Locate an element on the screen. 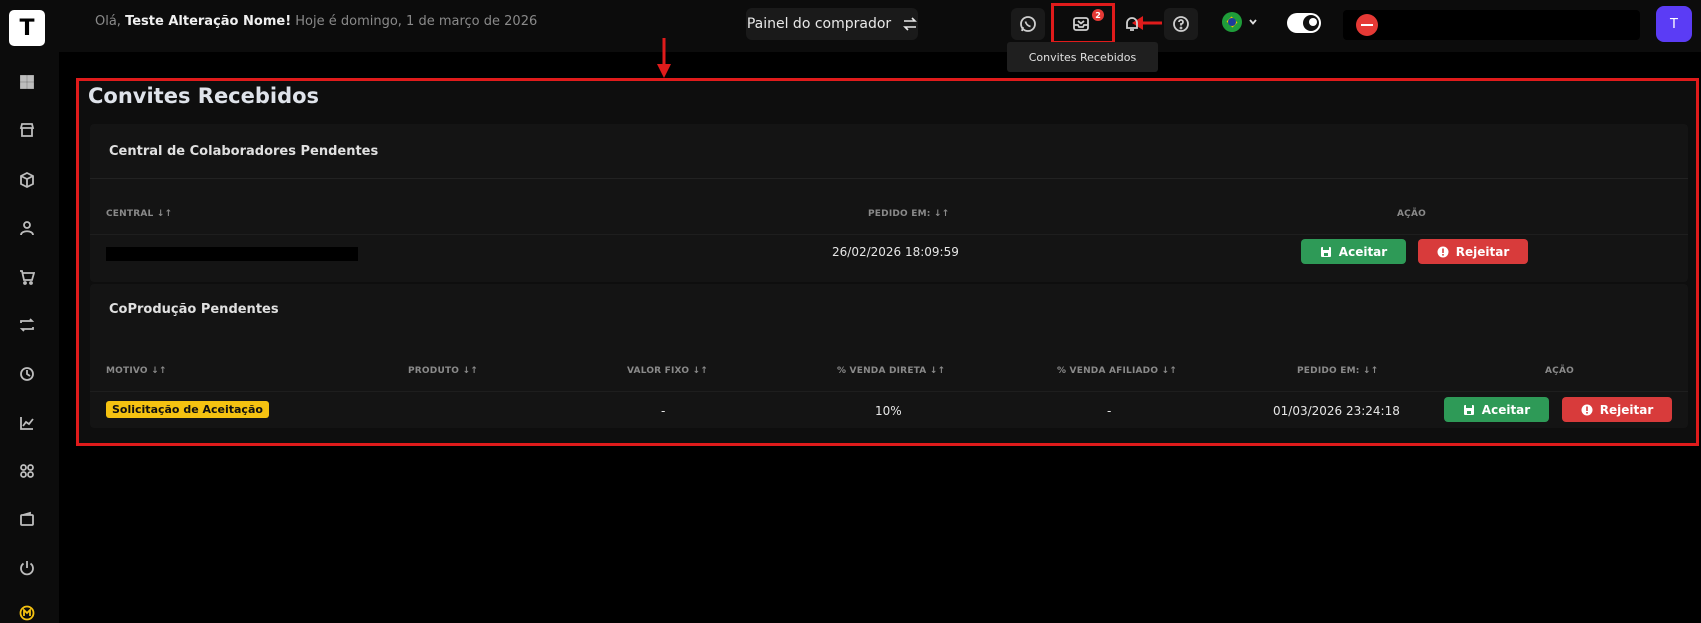  app-logo: T is located at coordinates (27, 28).